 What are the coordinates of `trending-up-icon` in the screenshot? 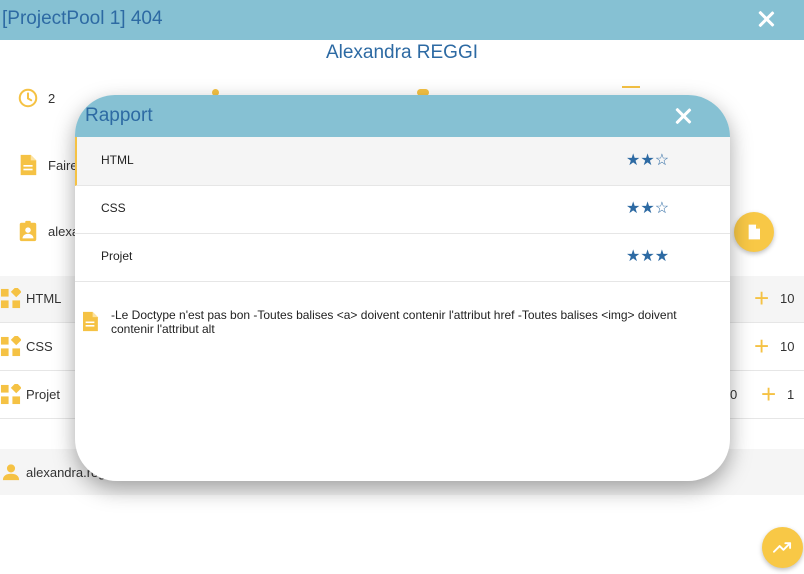 It's located at (782, 547).